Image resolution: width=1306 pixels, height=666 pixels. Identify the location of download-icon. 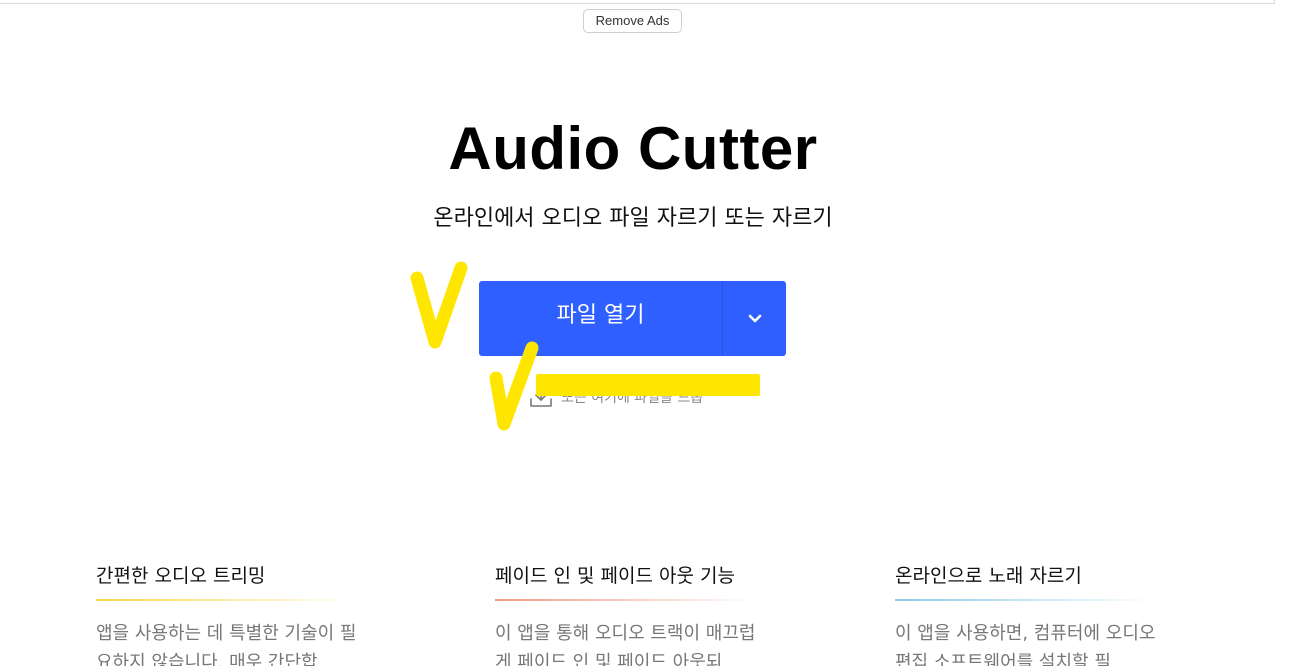
(541, 396).